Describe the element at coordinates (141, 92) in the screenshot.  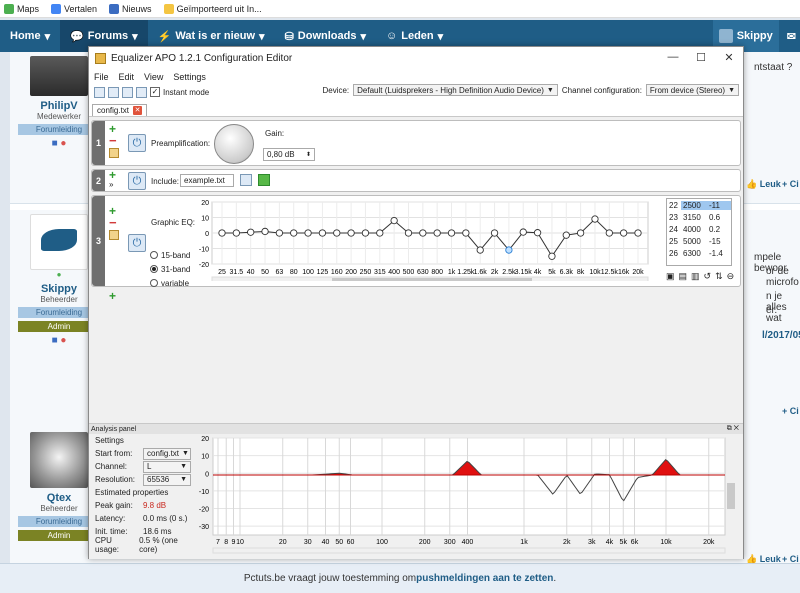
I see `save-as-icon` at that location.